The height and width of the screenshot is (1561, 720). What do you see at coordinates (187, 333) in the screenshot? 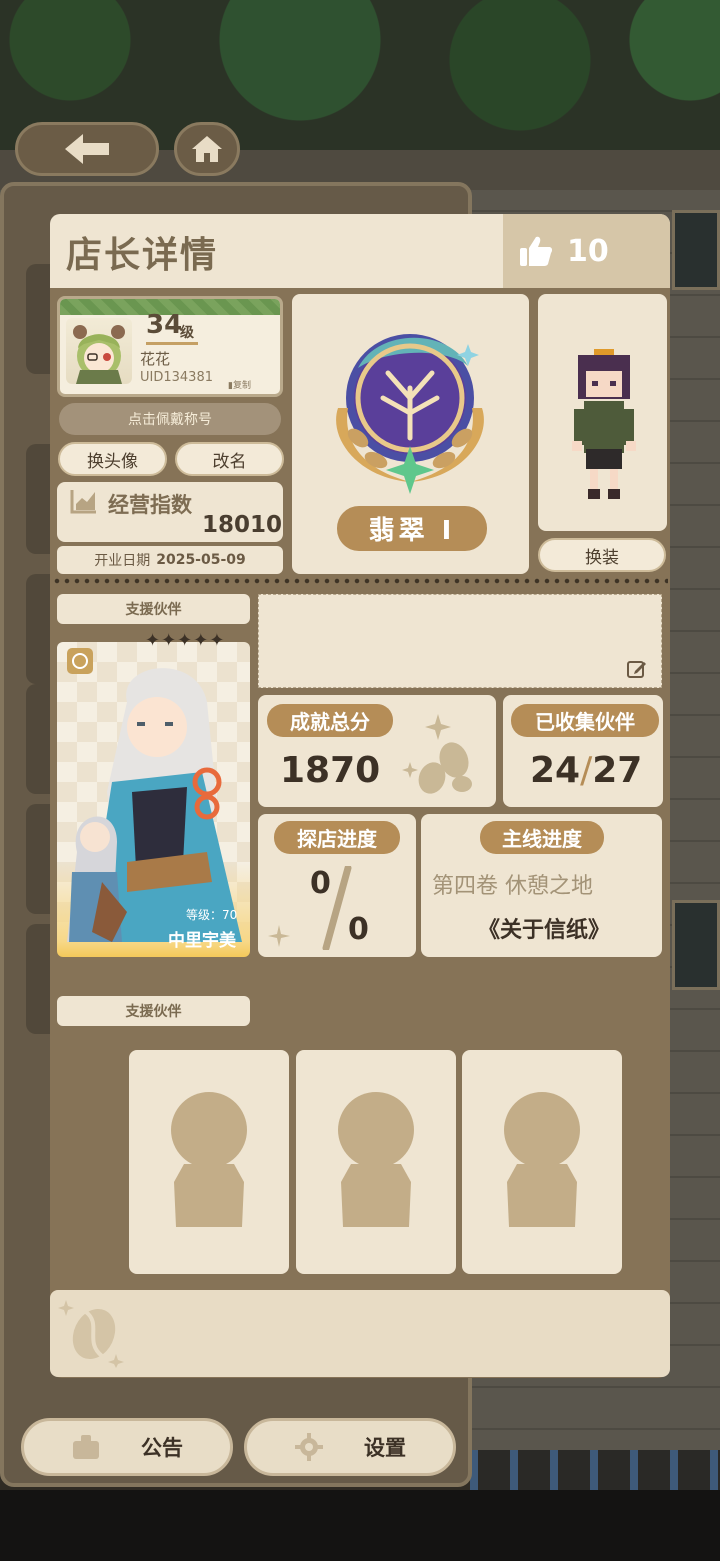
I see `level-unit: 级` at bounding box center [187, 333].